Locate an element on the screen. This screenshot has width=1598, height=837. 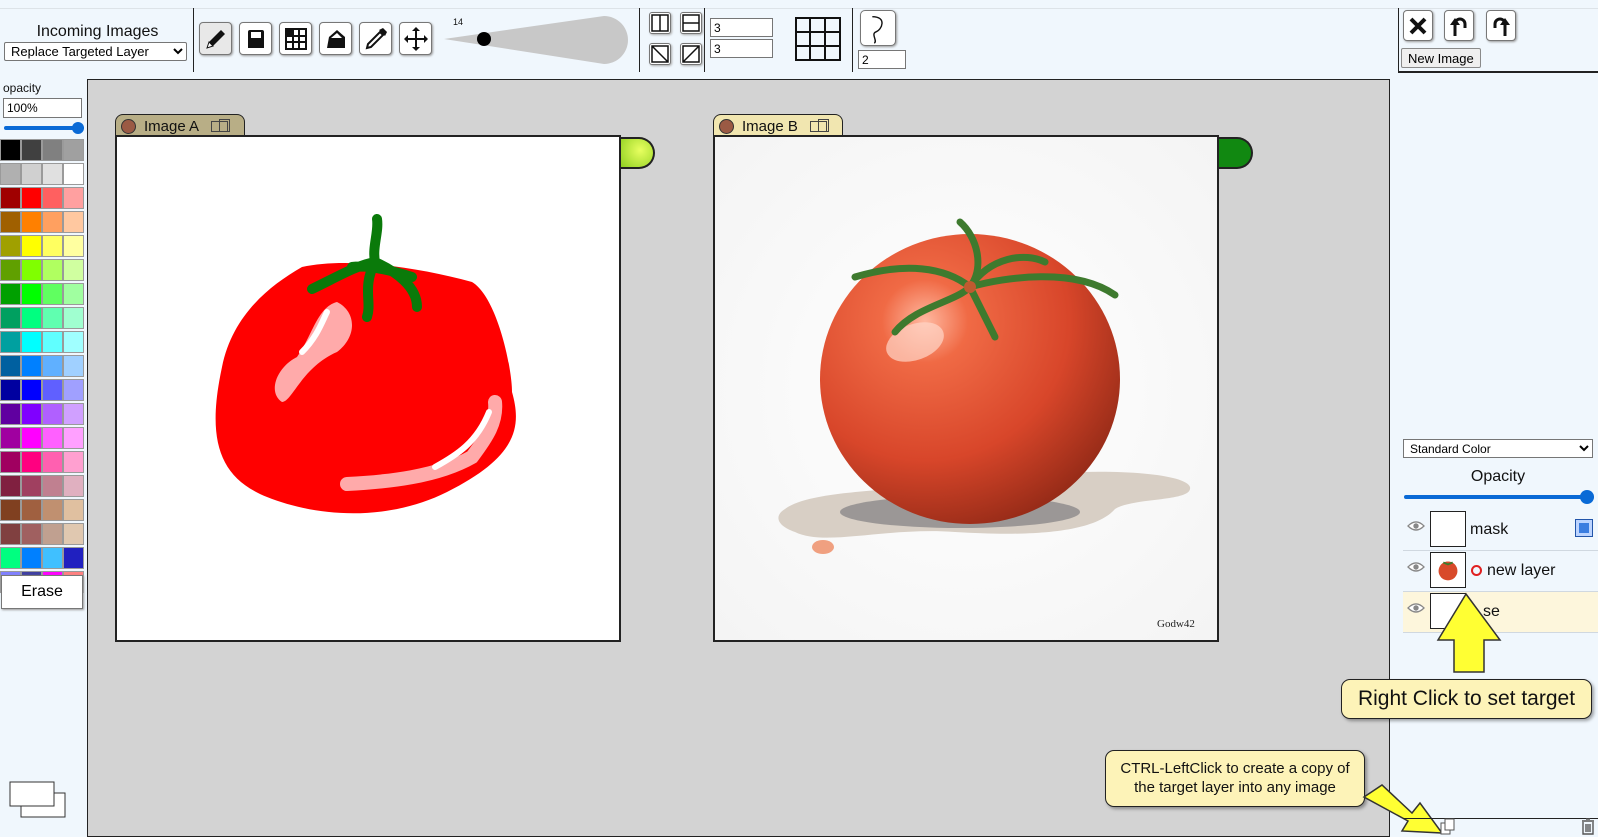
grid-rows-input is located at coordinates (741, 48).